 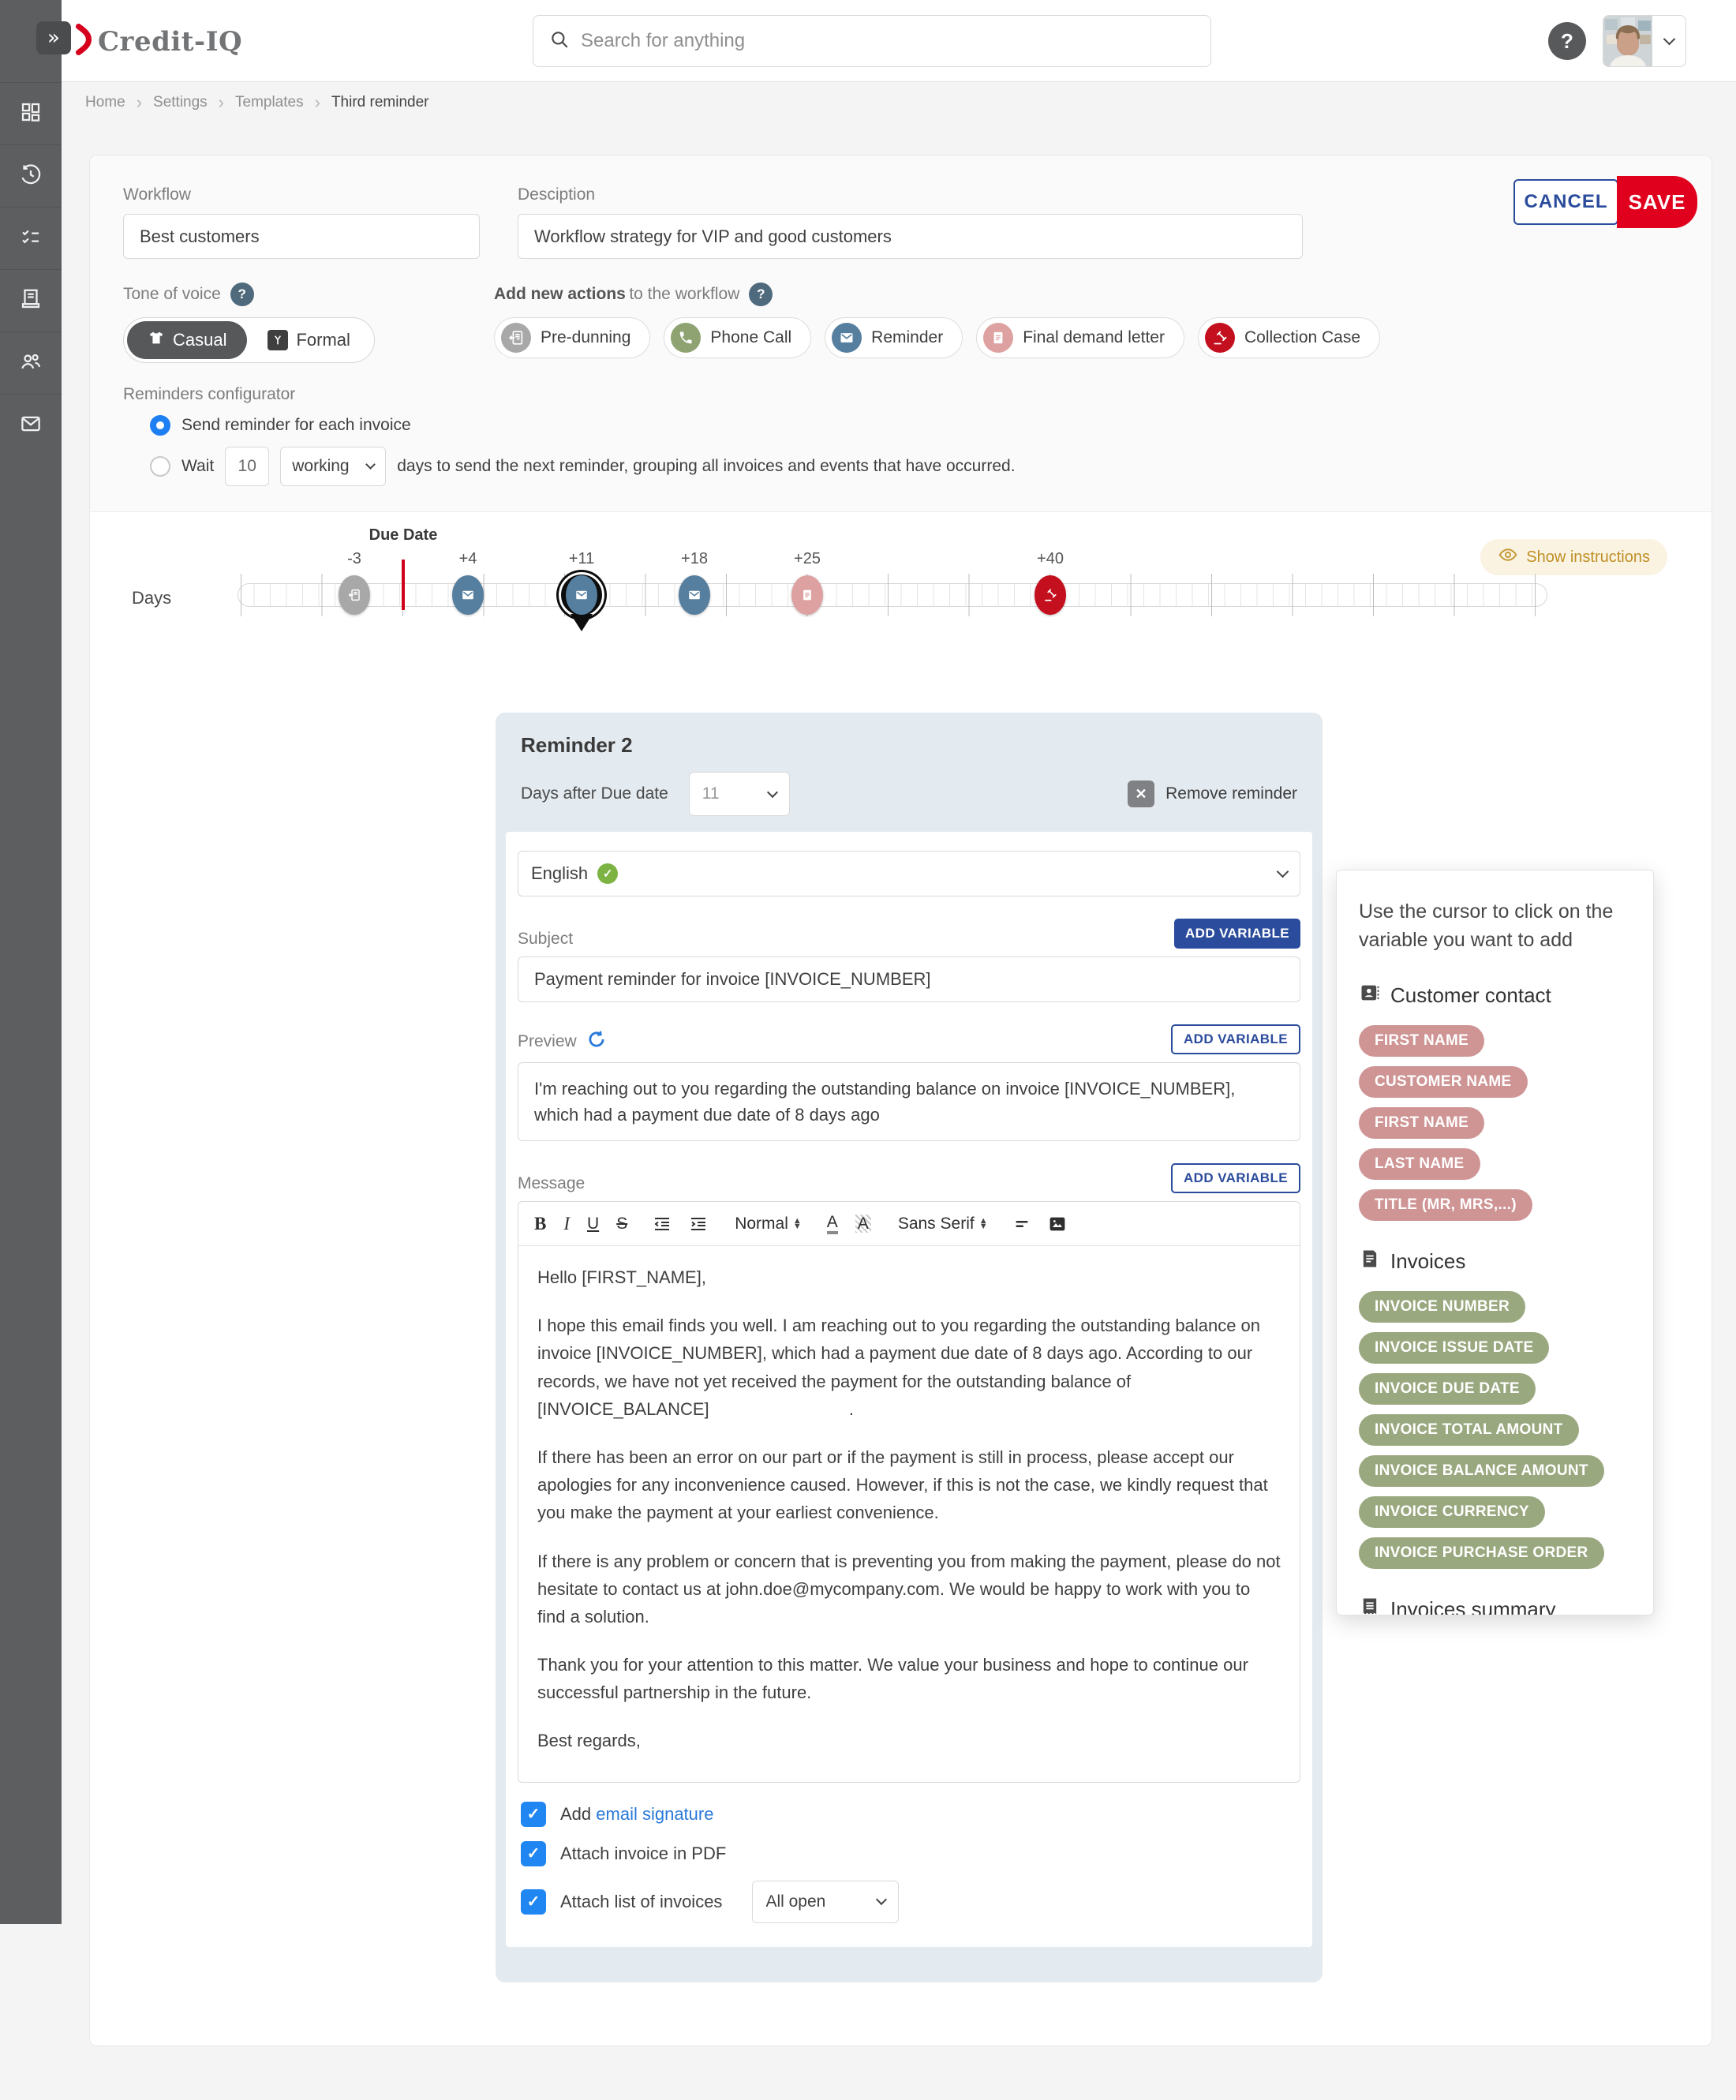 I want to click on action-phone-call: Phone Call, so click(x=738, y=337).